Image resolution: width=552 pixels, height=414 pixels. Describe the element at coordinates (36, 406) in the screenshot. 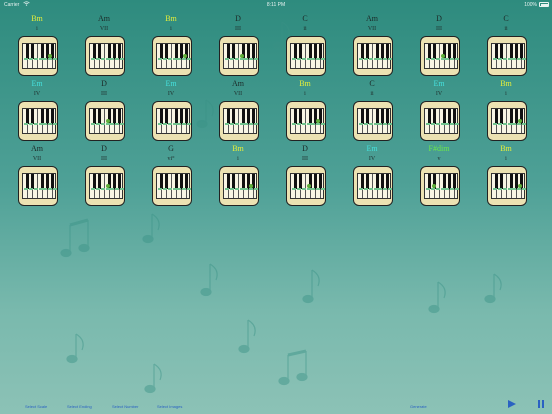

I see `select-scale-button: Select Scale` at that location.